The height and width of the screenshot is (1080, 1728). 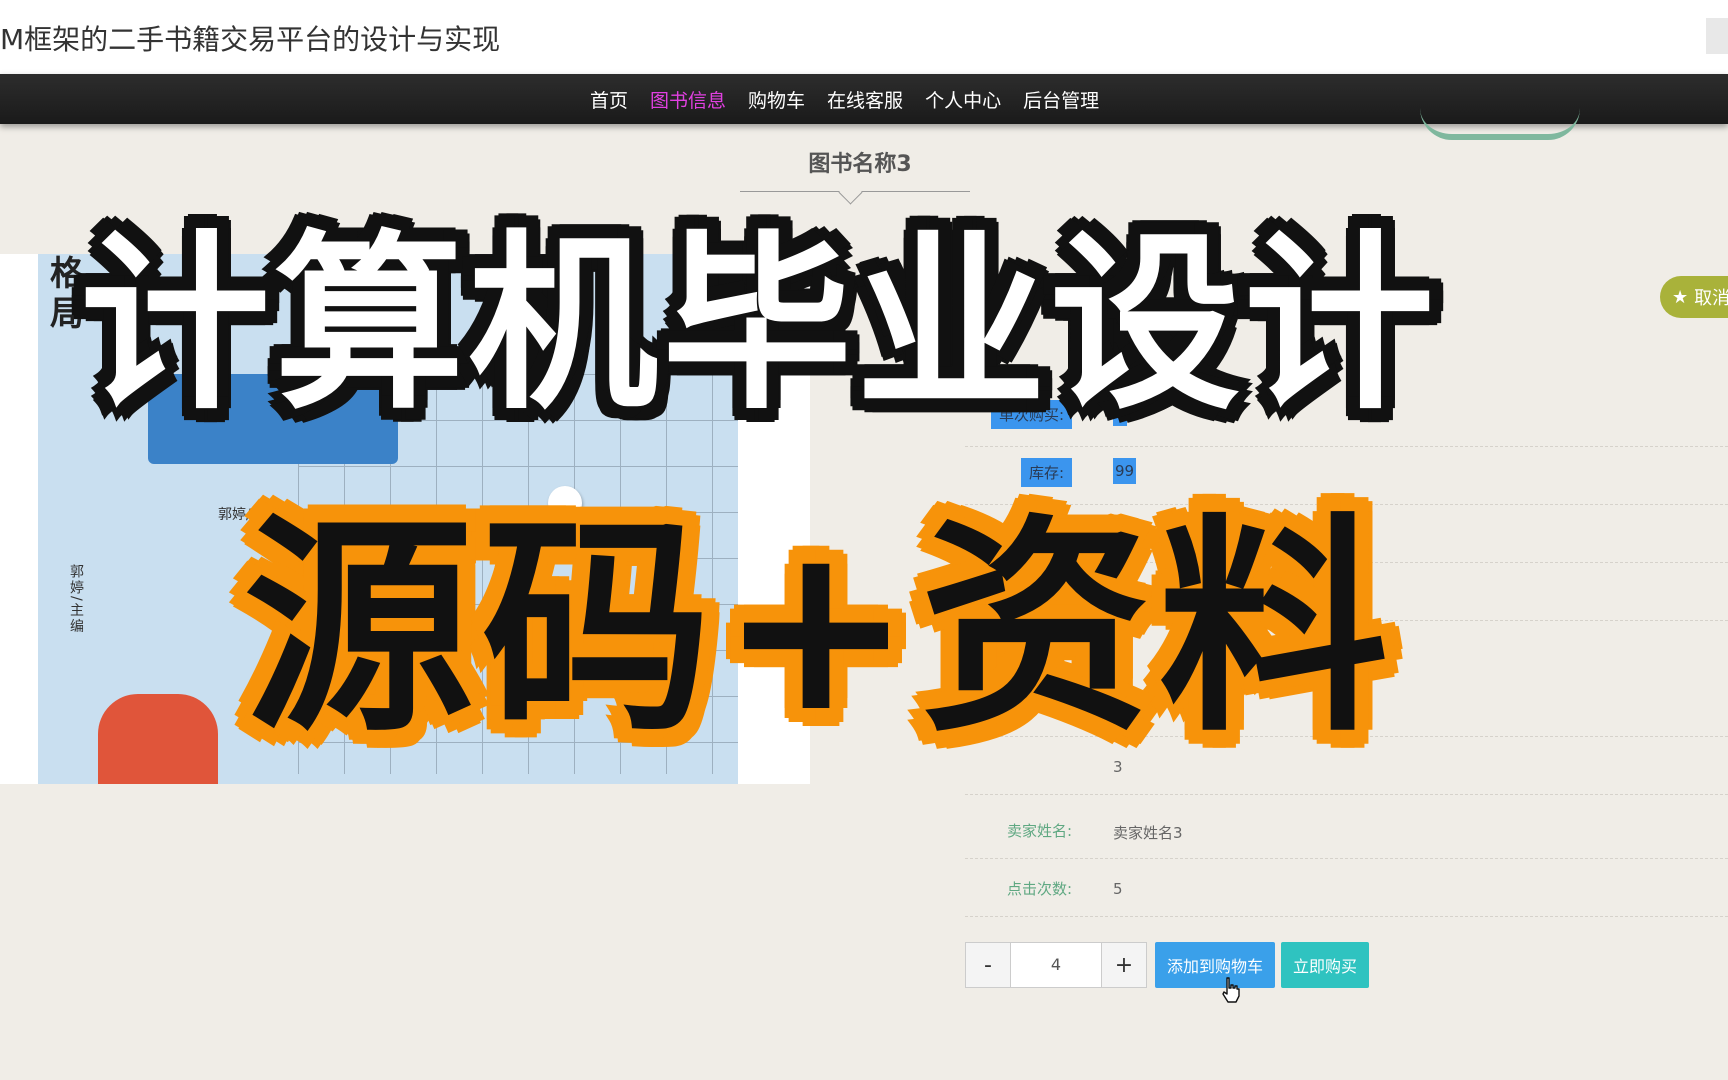 I want to click on detail-row-click-count: 点击次数: 5, so click(x=1346, y=887).